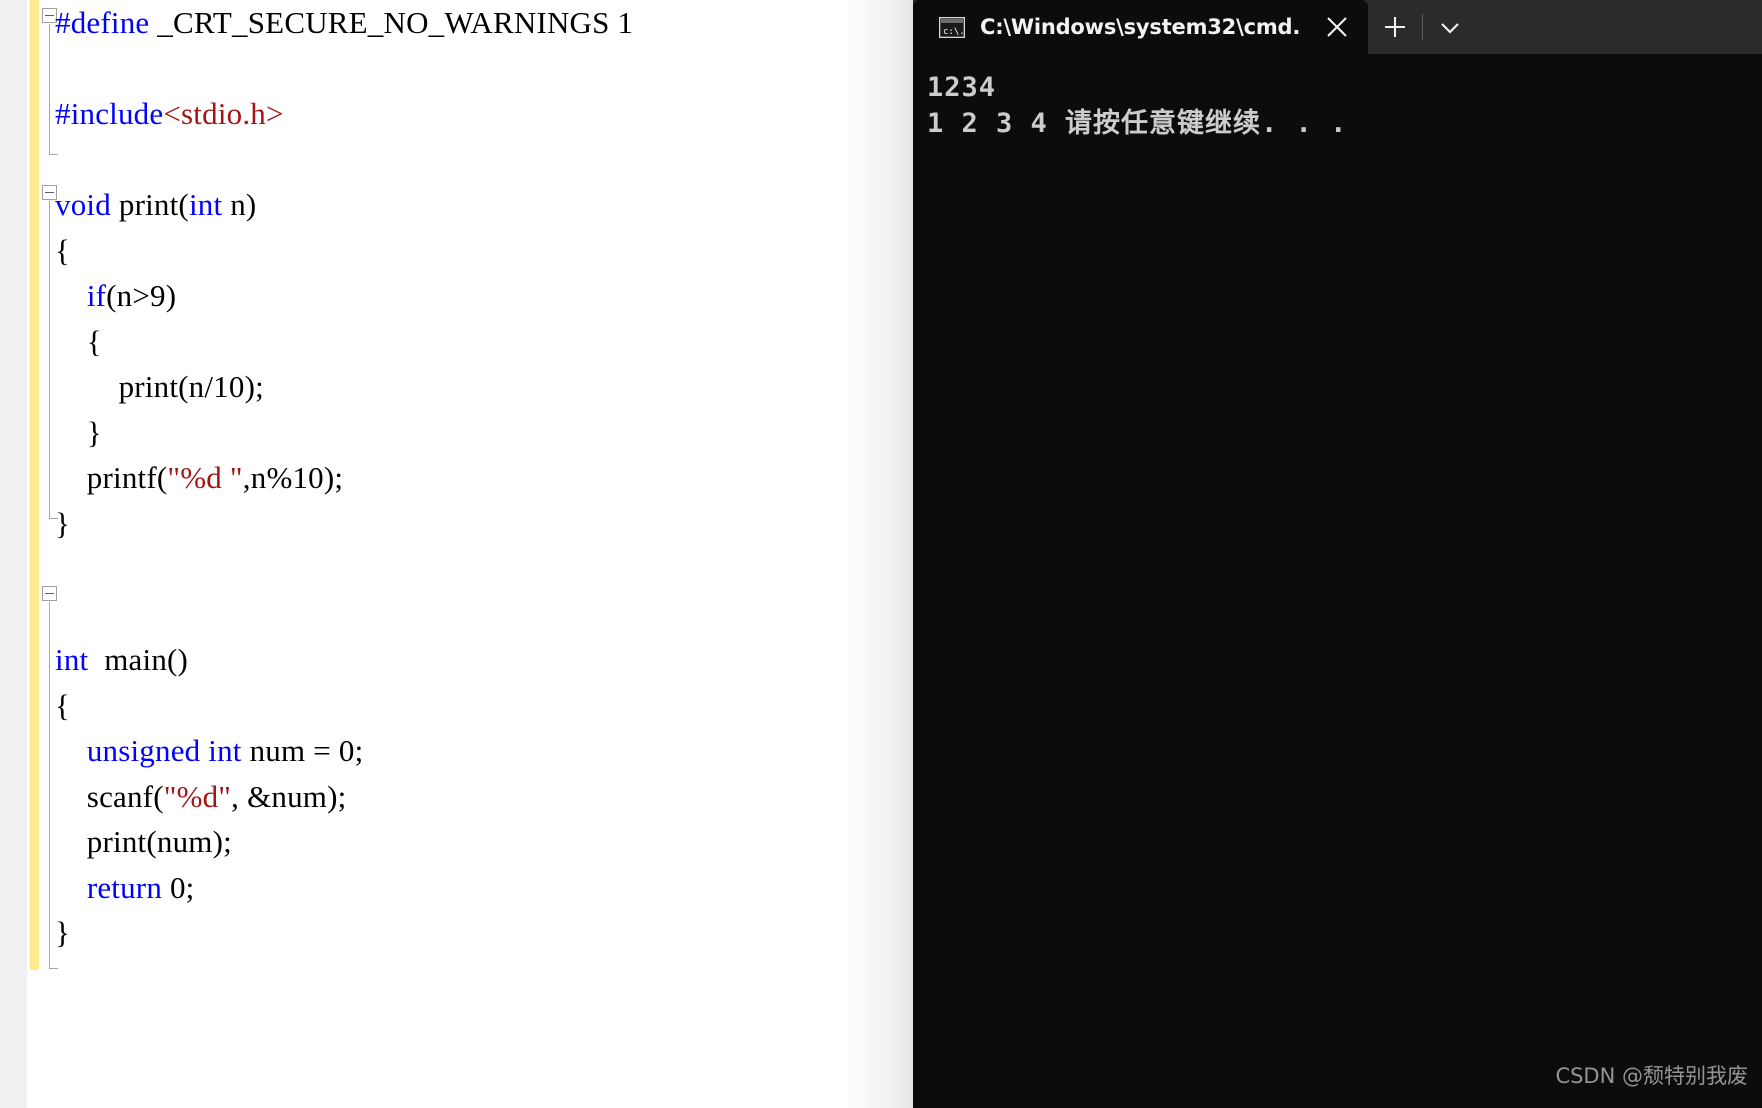 The height and width of the screenshot is (1108, 1762). What do you see at coordinates (962, 87) in the screenshot?
I see `terminal-output-line: 1234` at bounding box center [962, 87].